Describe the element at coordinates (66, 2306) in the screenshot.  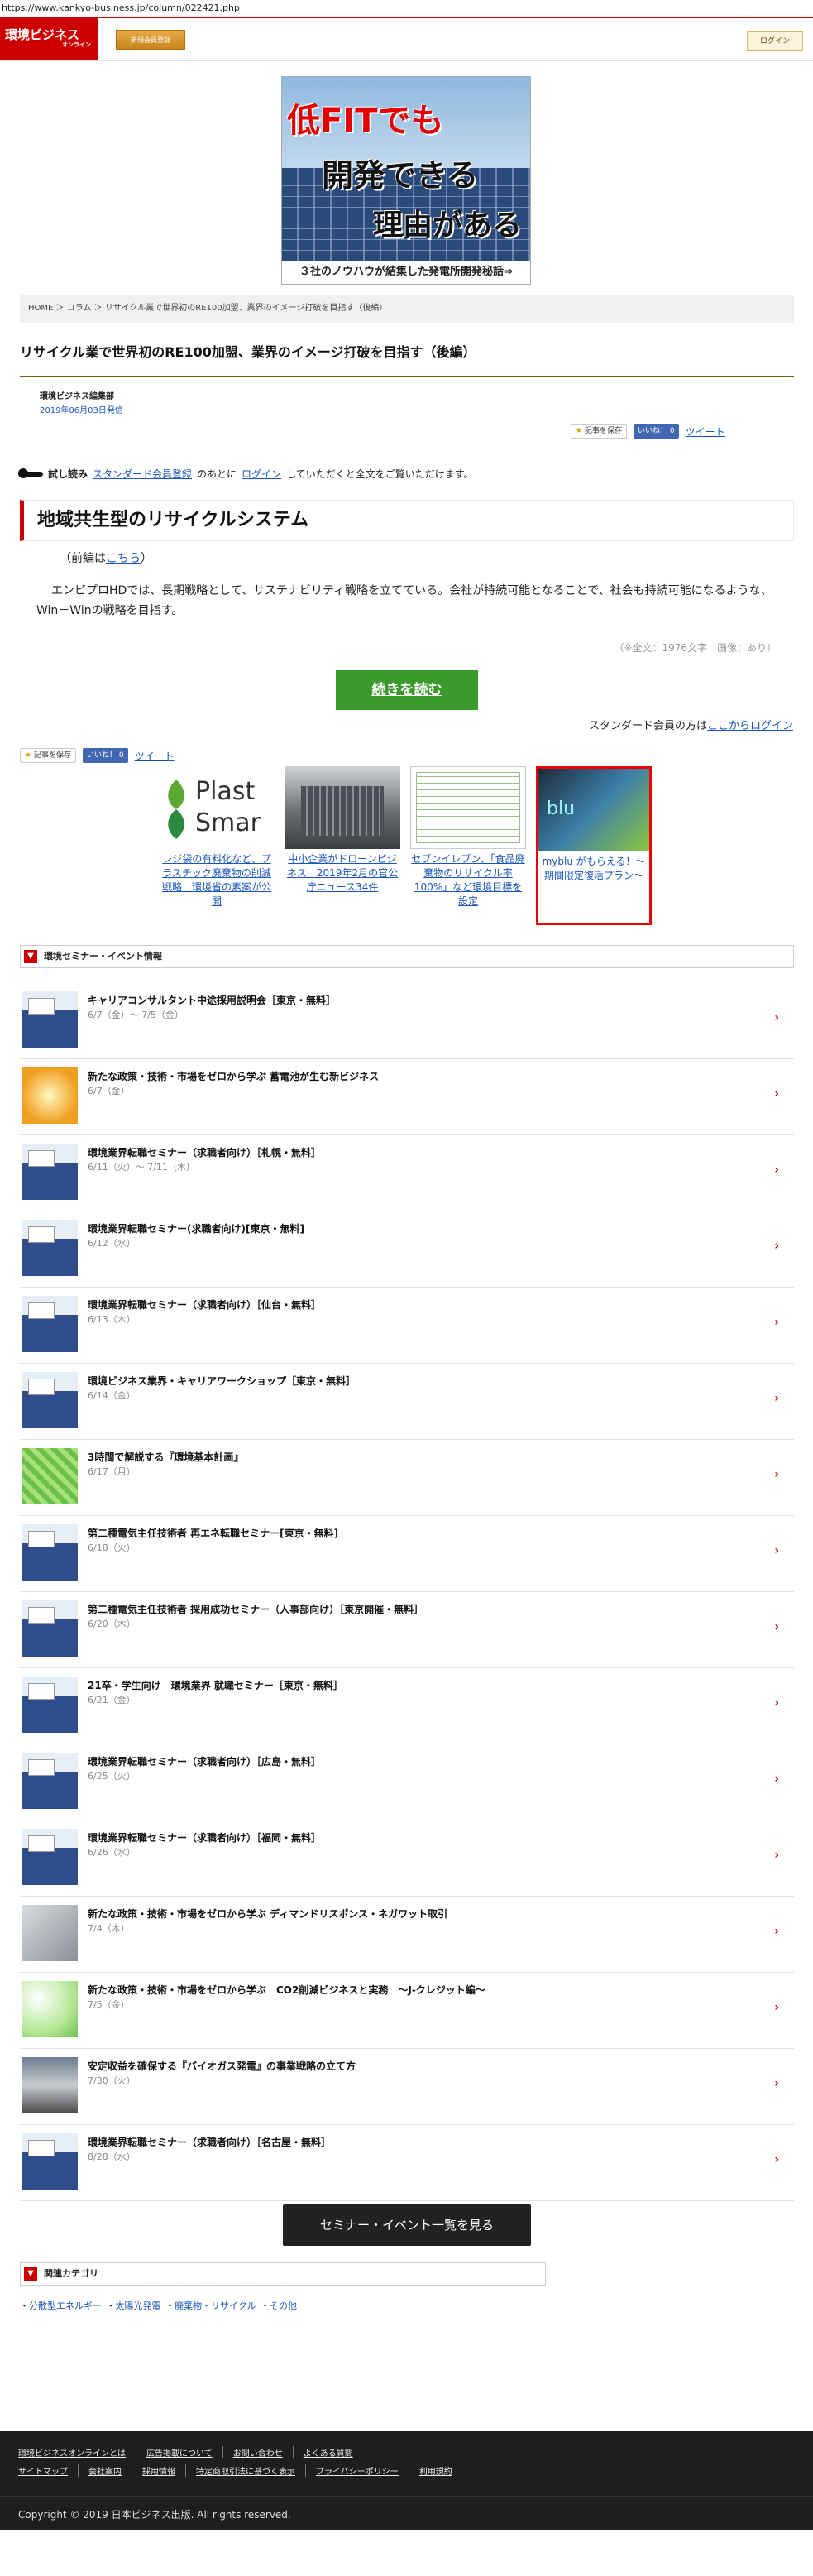
I see `category-link: 分散型エネルギー` at that location.